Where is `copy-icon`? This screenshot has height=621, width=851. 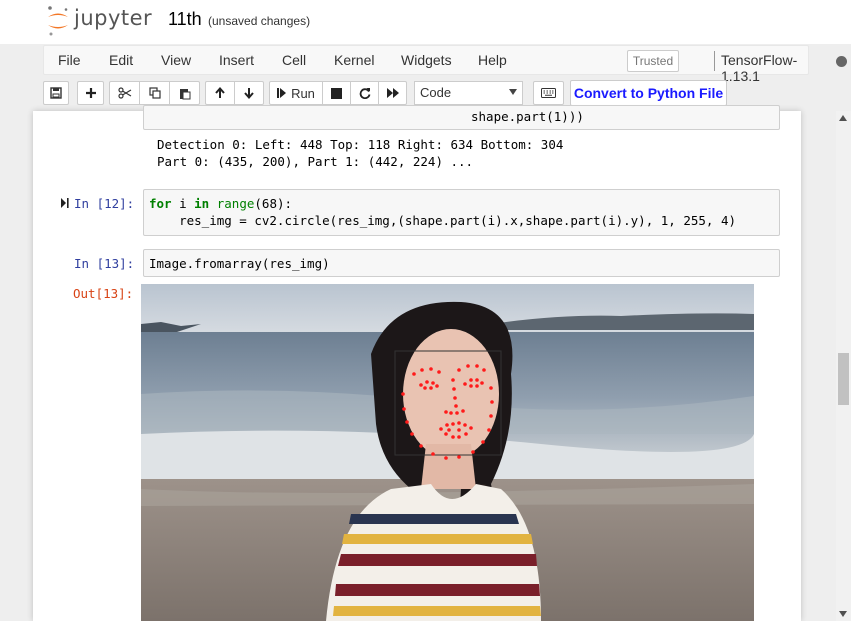 copy-icon is located at coordinates (154, 93).